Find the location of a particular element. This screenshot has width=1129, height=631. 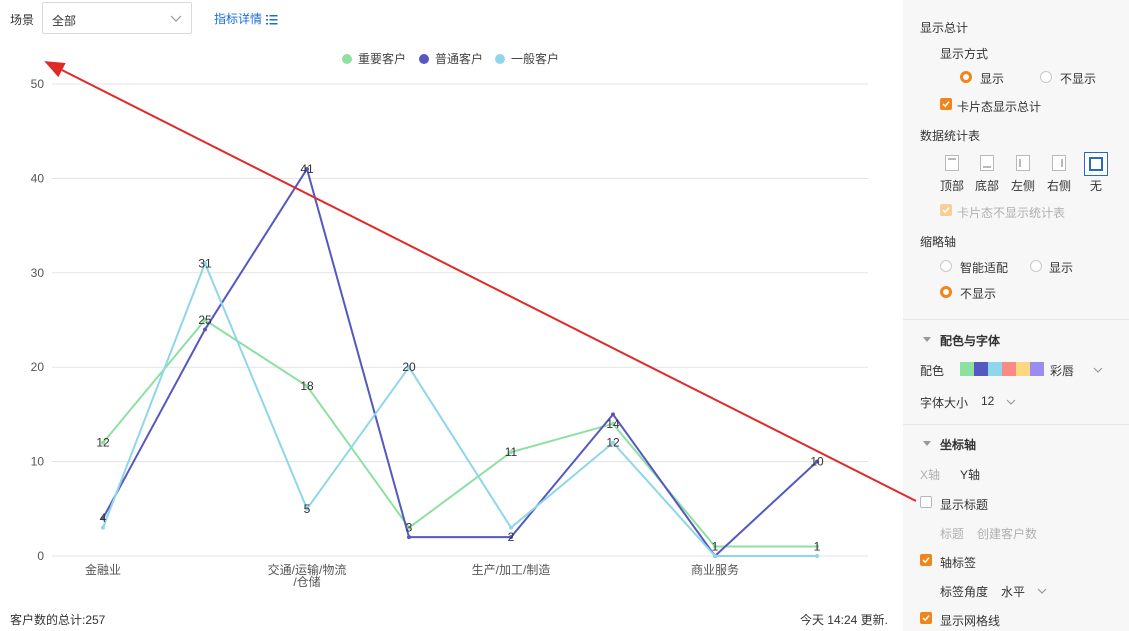

data-label: 3 is located at coordinates (409, 528).